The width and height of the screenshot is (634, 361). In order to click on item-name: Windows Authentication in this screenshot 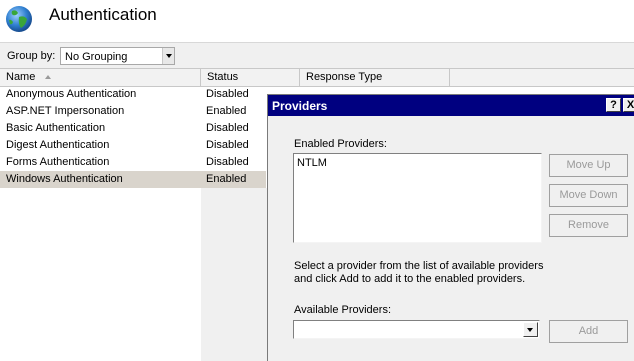, I will do `click(64, 179)`.